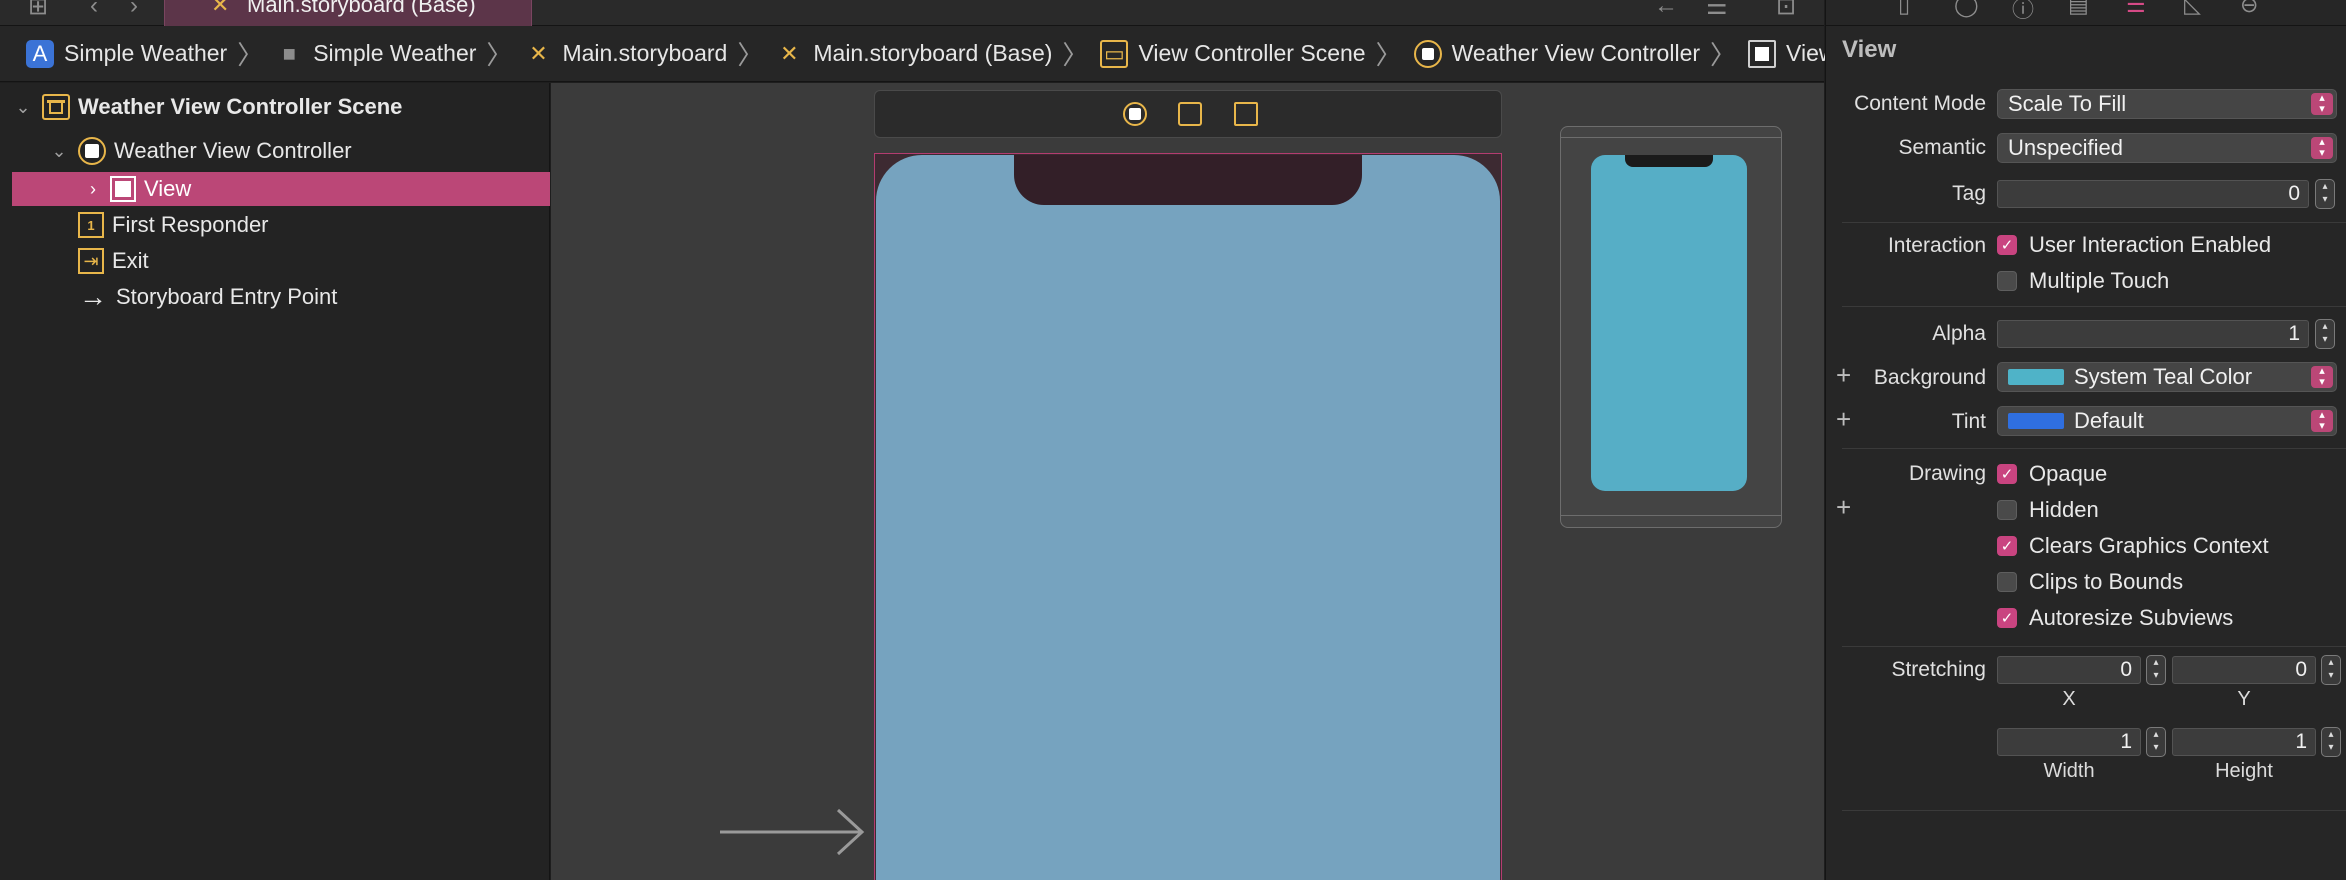  What do you see at coordinates (174, 297) in the screenshot?
I see `outline-item-entry-point: → Storyboard Entry Point` at bounding box center [174, 297].